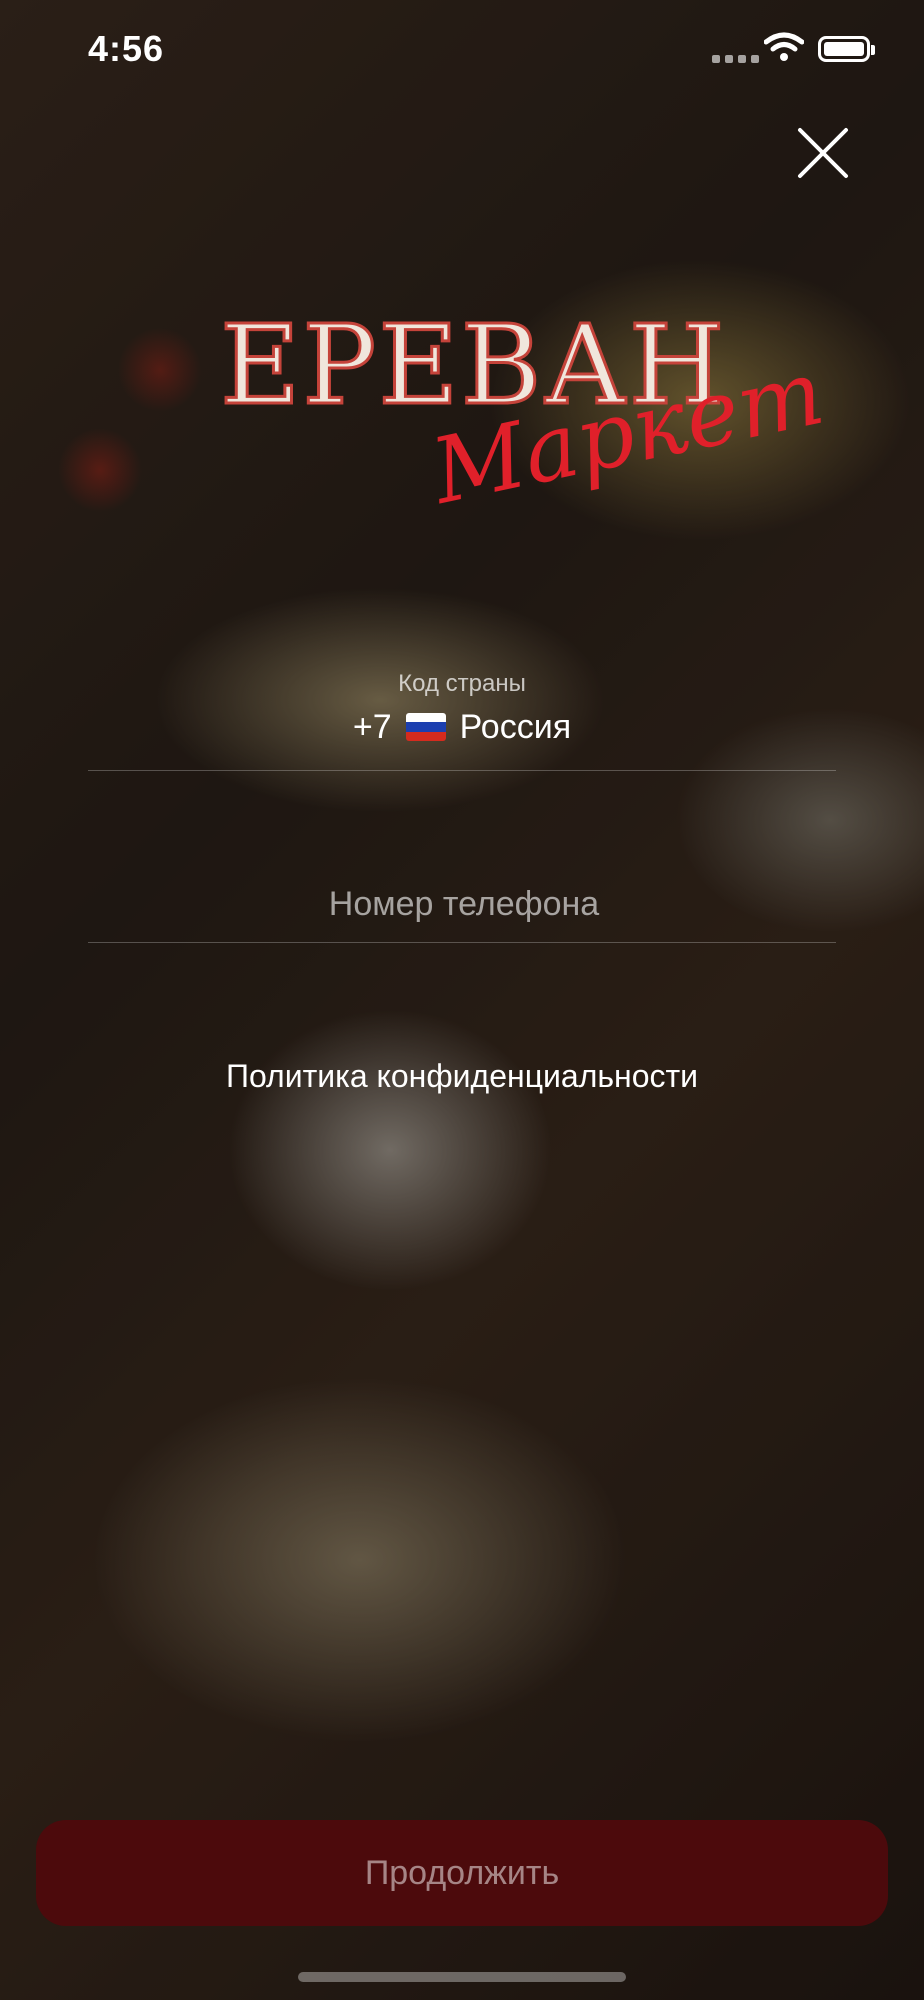 This screenshot has width=924, height=2000. I want to click on brand-logo: ЕРЕВАН Маркет, so click(526, 435).